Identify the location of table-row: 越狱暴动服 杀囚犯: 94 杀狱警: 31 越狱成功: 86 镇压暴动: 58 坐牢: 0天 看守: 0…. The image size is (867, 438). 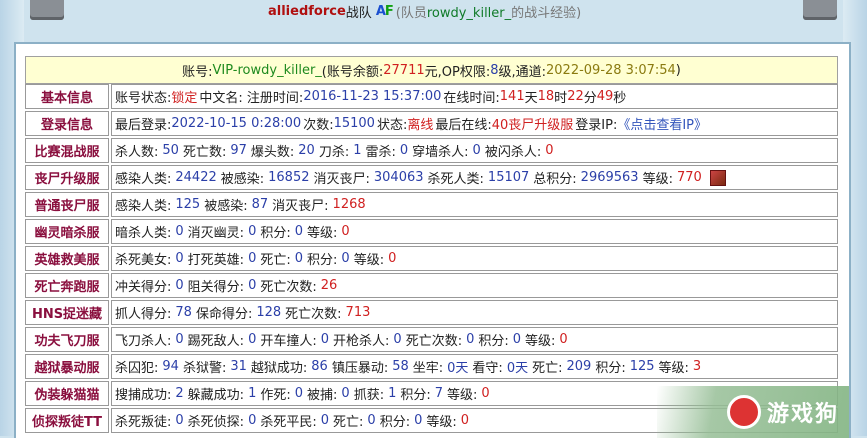
(431, 366).